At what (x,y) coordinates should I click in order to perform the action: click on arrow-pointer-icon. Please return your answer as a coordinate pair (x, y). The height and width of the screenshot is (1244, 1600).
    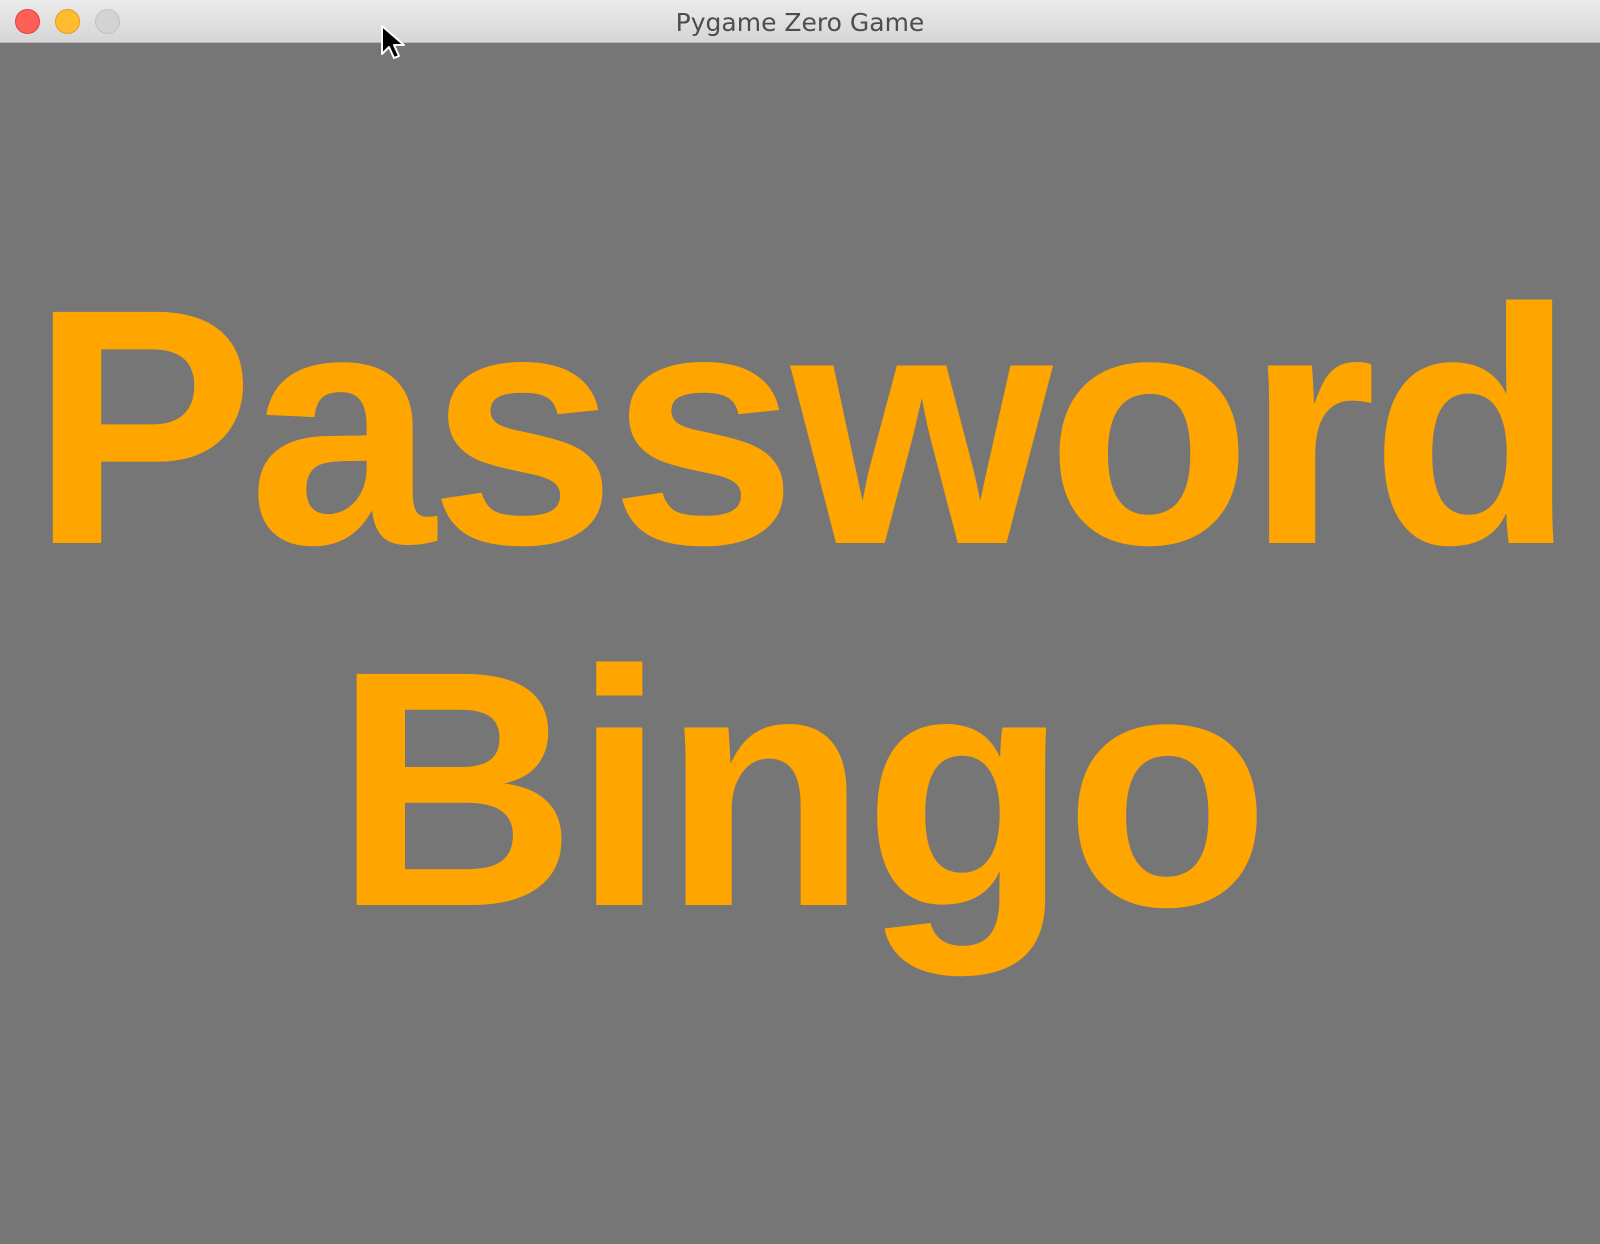
    Looking at the image, I should click on (393, 42).